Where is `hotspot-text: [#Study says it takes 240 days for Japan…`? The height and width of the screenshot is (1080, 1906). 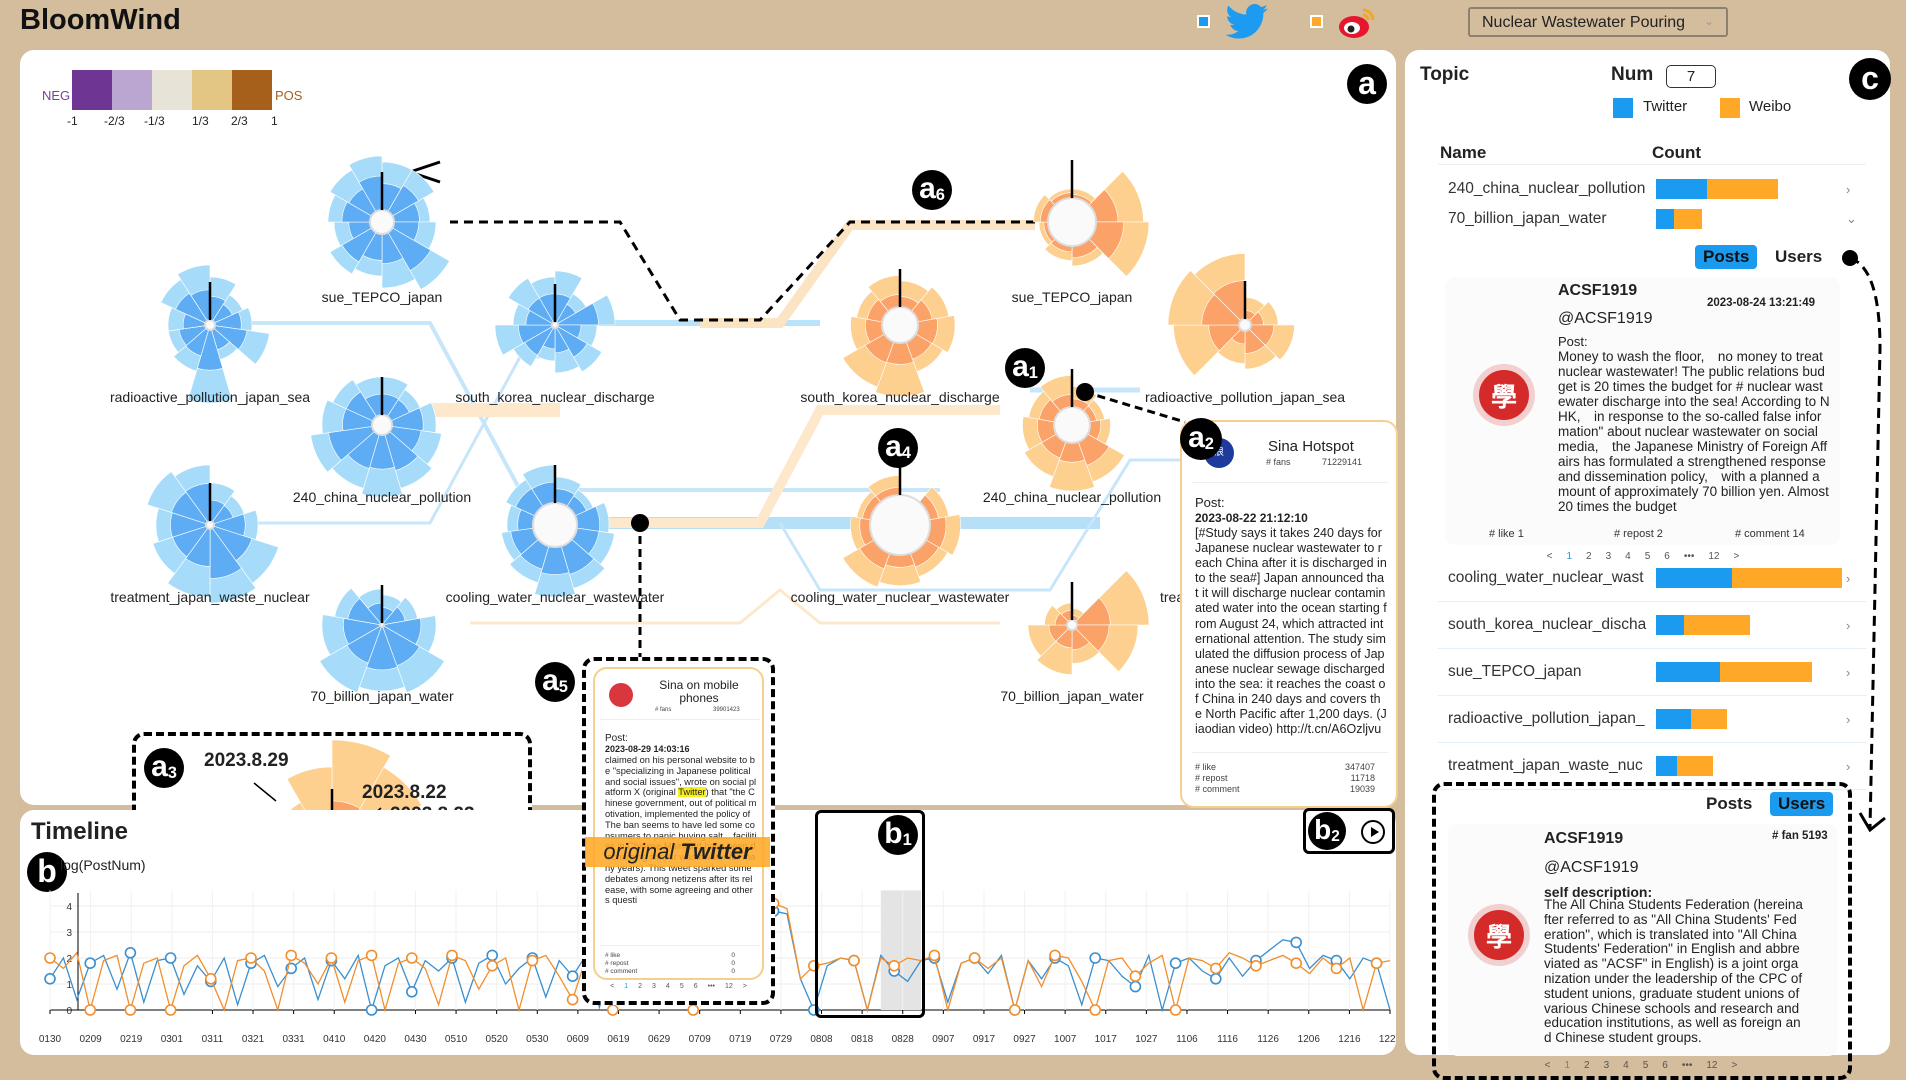 hotspot-text: [#Study says it takes 240 days for Japan… is located at coordinates (1291, 631).